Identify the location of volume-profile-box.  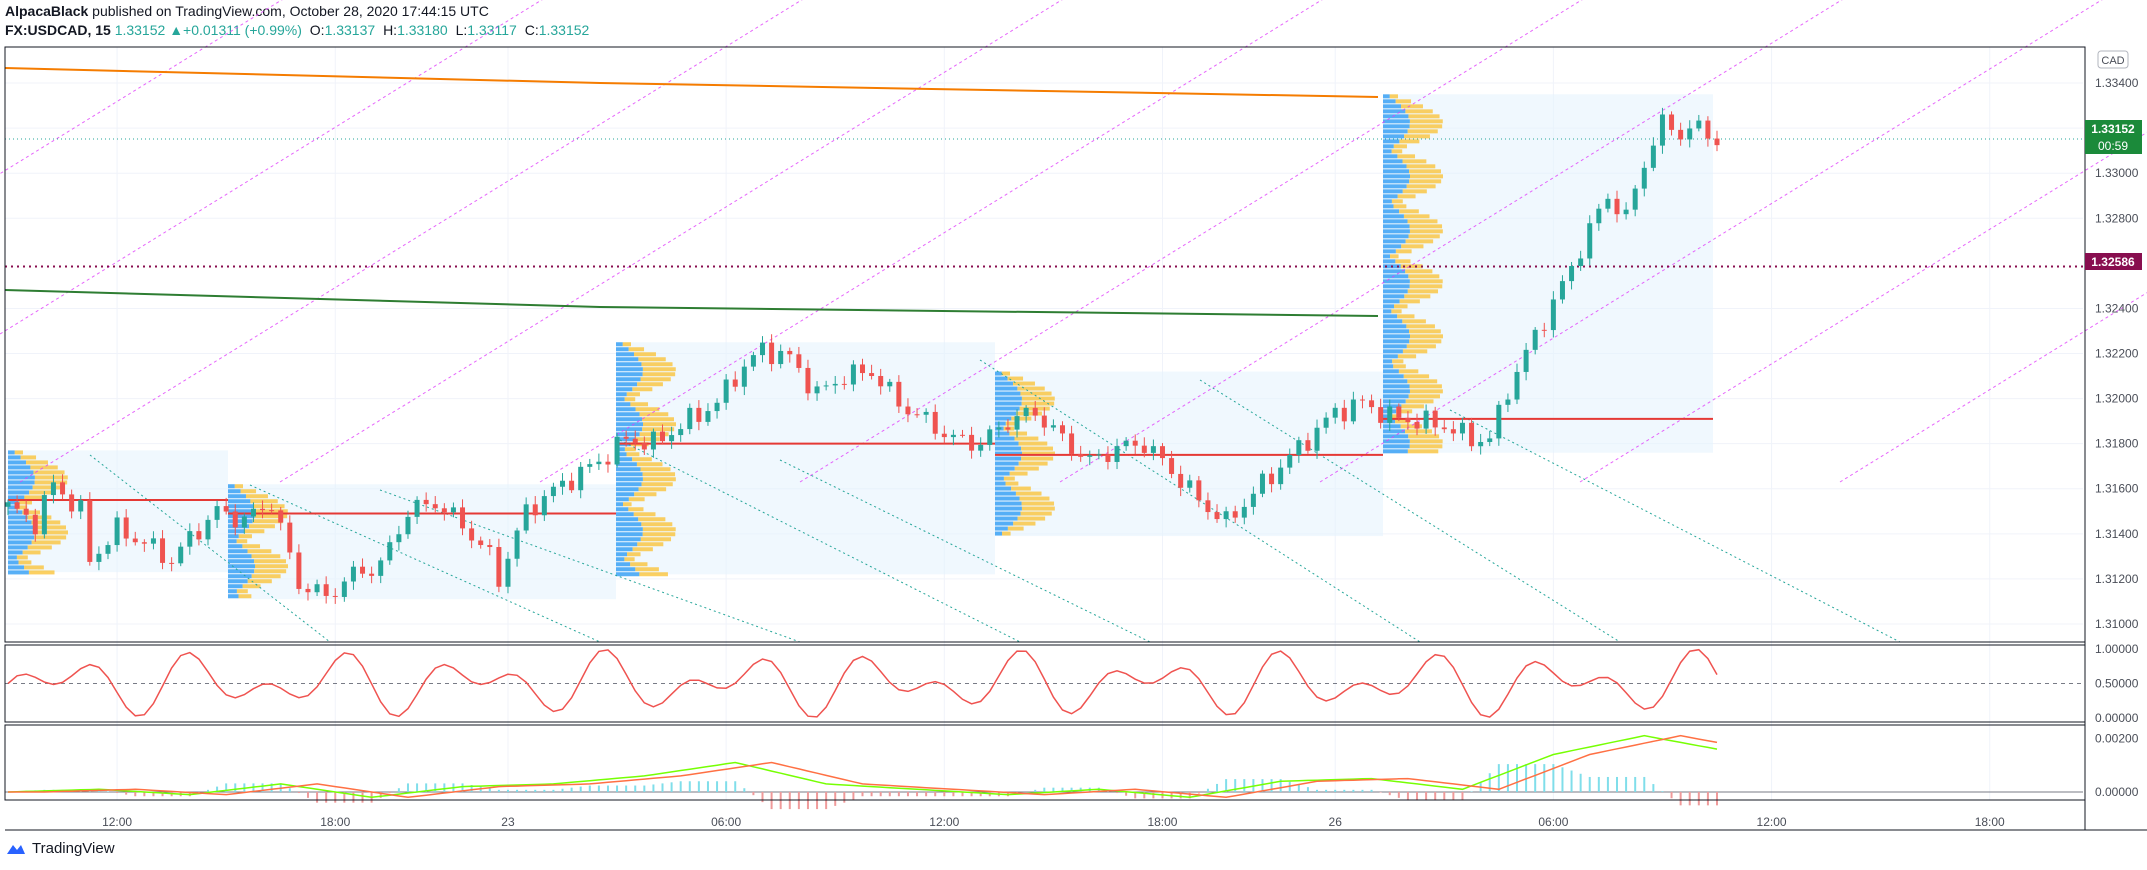
(1548, 273).